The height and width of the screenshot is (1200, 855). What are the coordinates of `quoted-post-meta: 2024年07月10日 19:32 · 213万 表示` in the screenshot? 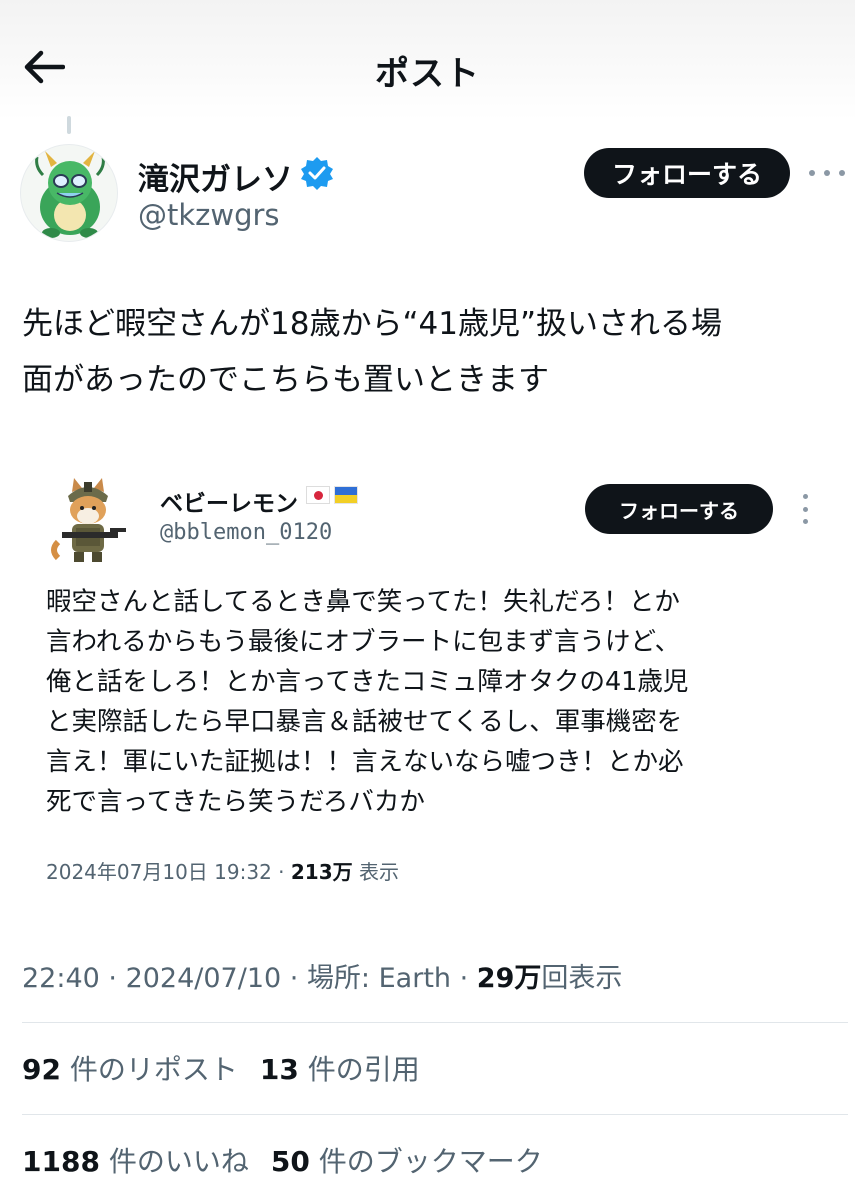 It's located at (222, 872).